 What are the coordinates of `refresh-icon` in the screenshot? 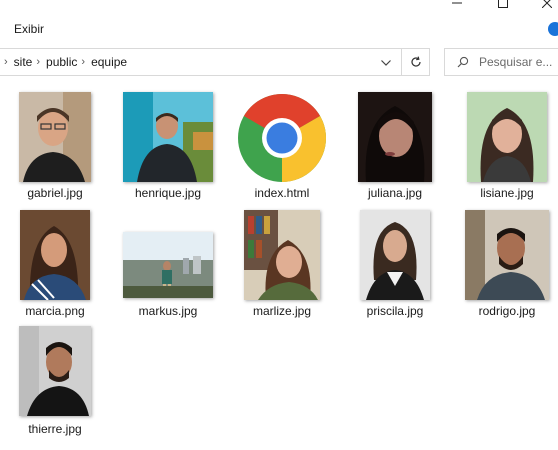 It's located at (415, 61).